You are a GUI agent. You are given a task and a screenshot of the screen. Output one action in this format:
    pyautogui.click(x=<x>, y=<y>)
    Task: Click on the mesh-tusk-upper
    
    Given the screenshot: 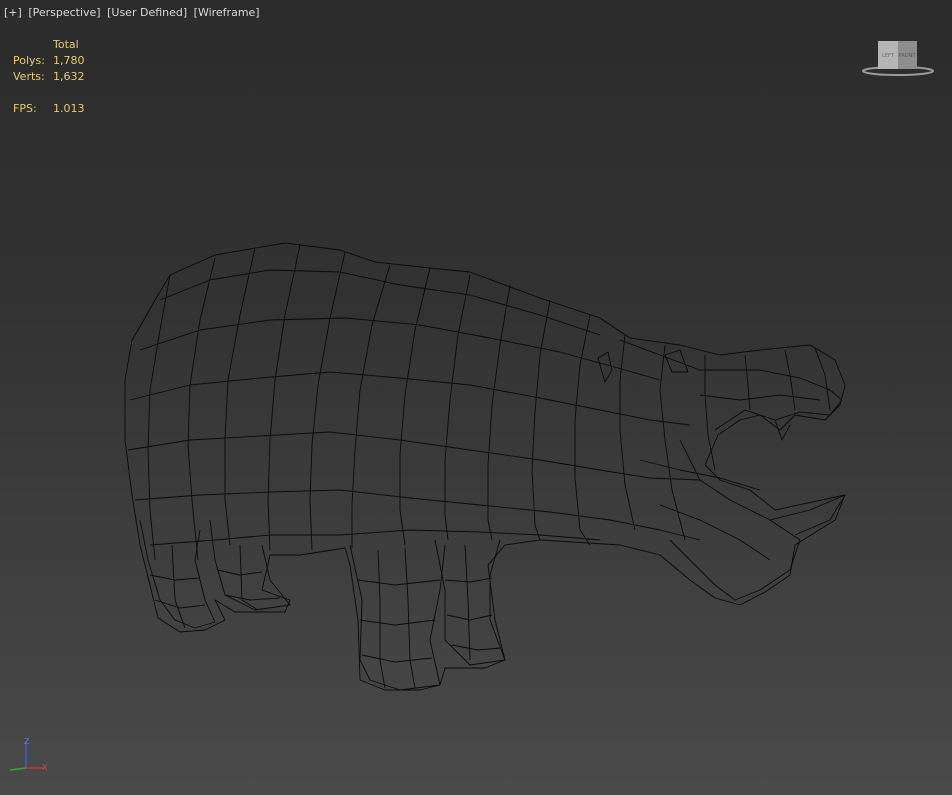 What is the action you would take?
    pyautogui.click(x=782, y=430)
    